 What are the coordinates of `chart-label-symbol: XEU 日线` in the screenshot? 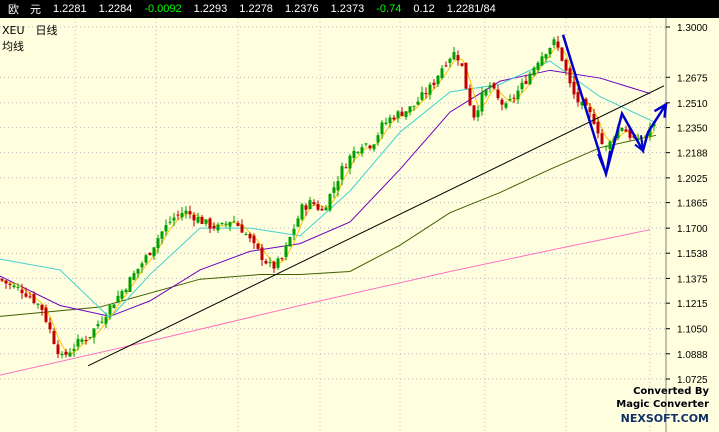 It's located at (30, 30).